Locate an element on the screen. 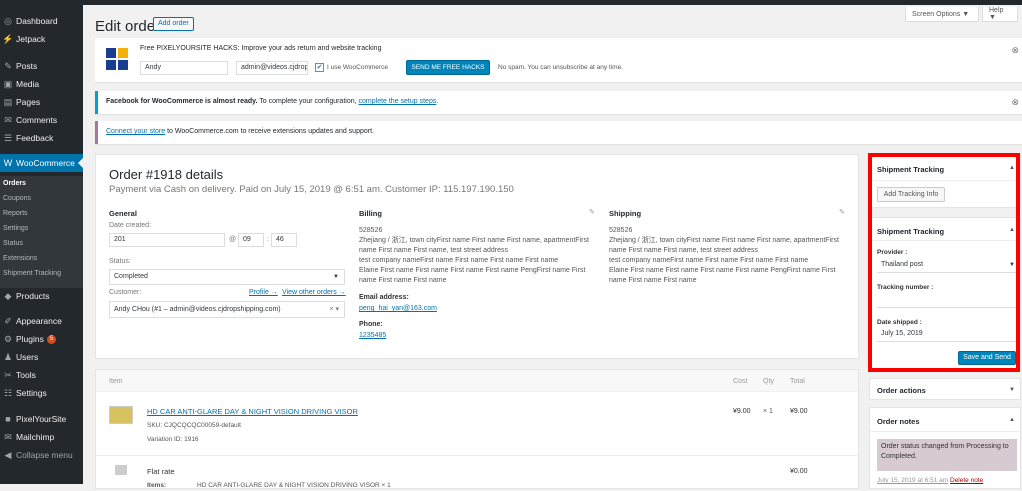 This screenshot has height=491, width=1022. pys-name-input: Andy is located at coordinates (184, 68).